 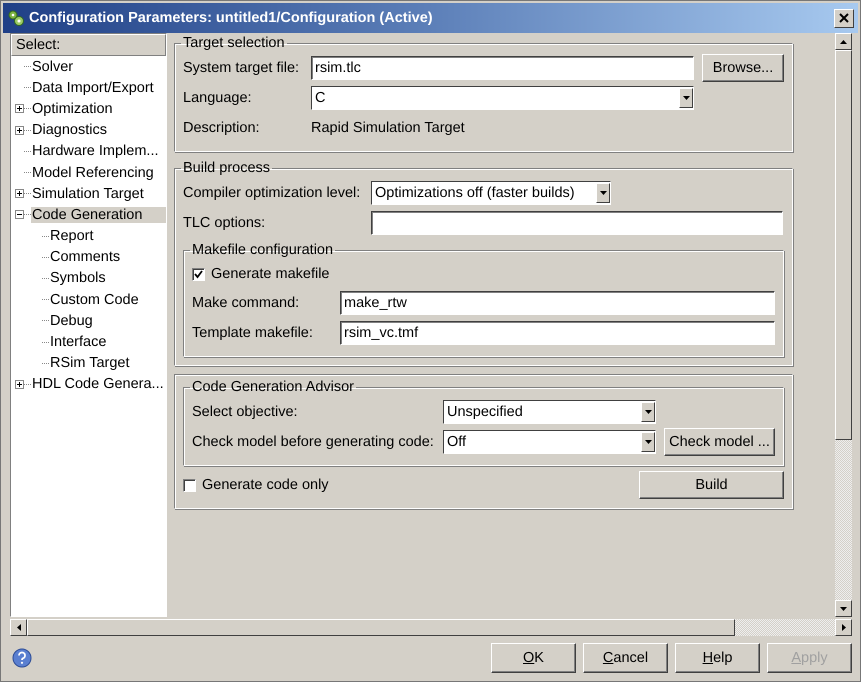 I want to click on field-label: Make command:, so click(x=246, y=303).